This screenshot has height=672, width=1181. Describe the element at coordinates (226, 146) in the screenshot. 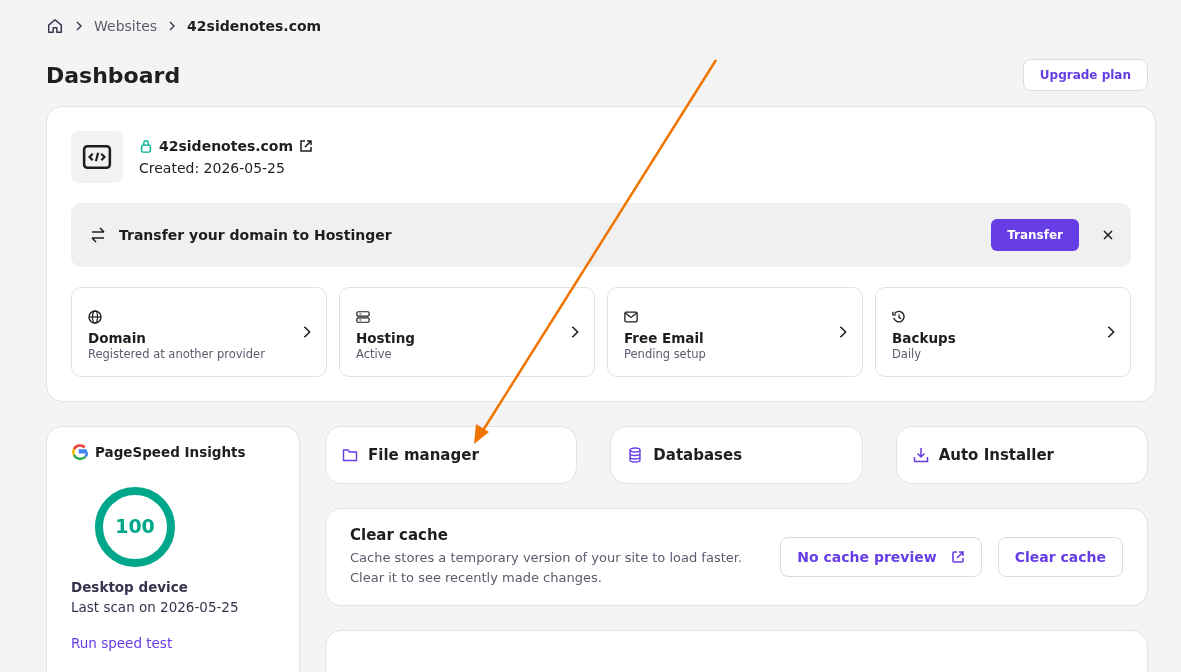

I see `domain-name: 42sidenotes.com` at that location.